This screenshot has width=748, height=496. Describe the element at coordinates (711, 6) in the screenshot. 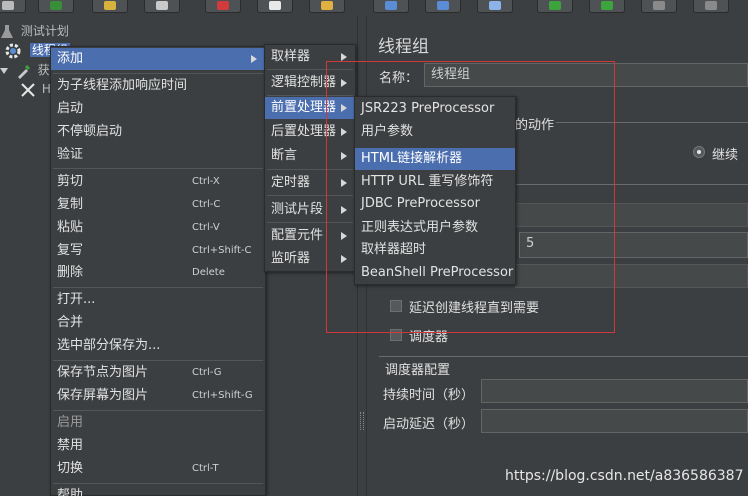

I see `shutdown-button` at that location.